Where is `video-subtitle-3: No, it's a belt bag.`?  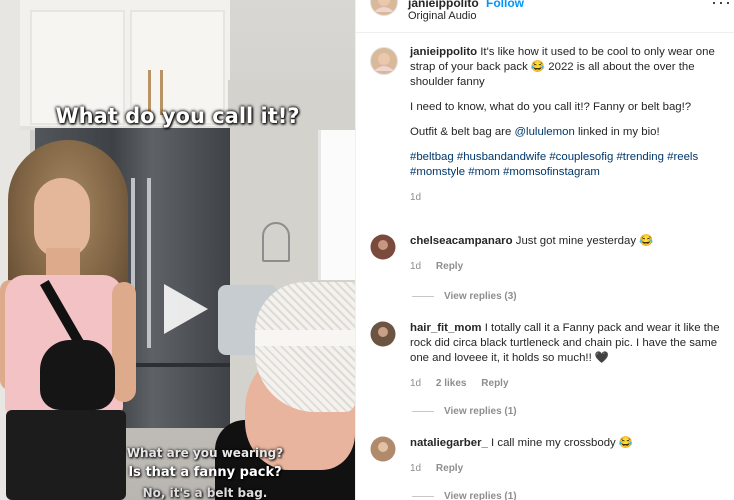 video-subtitle-3: No, it's a belt bag. is located at coordinates (205, 493).